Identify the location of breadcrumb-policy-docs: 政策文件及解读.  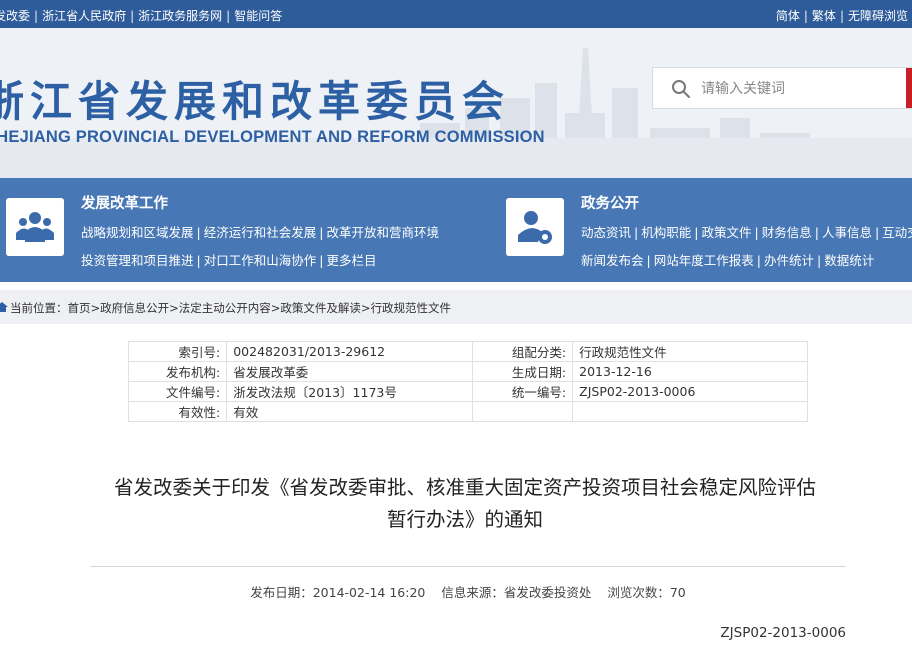
(320, 308).